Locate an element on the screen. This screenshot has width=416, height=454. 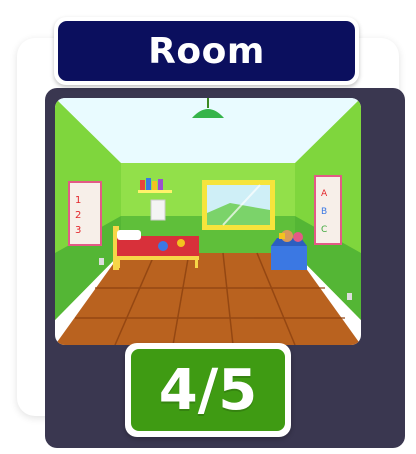
progress-badge: 4/5 is located at coordinates (208, 390).